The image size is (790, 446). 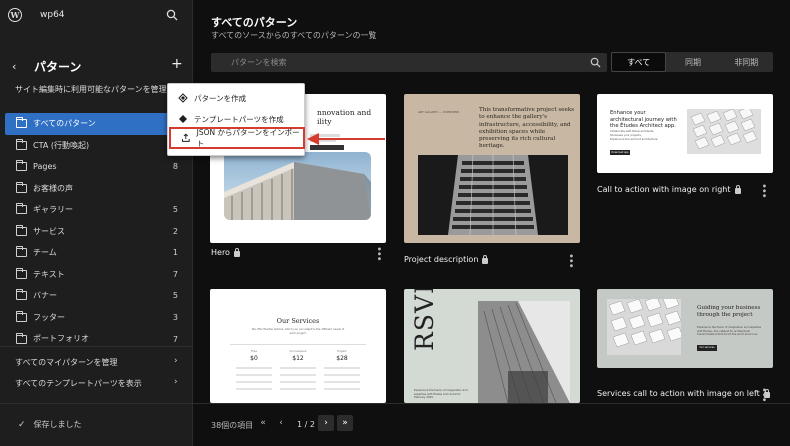 What do you see at coordinates (61, 145) in the screenshot?
I see `sidebar-item-label: CTA (行動喚起)` at bounding box center [61, 145].